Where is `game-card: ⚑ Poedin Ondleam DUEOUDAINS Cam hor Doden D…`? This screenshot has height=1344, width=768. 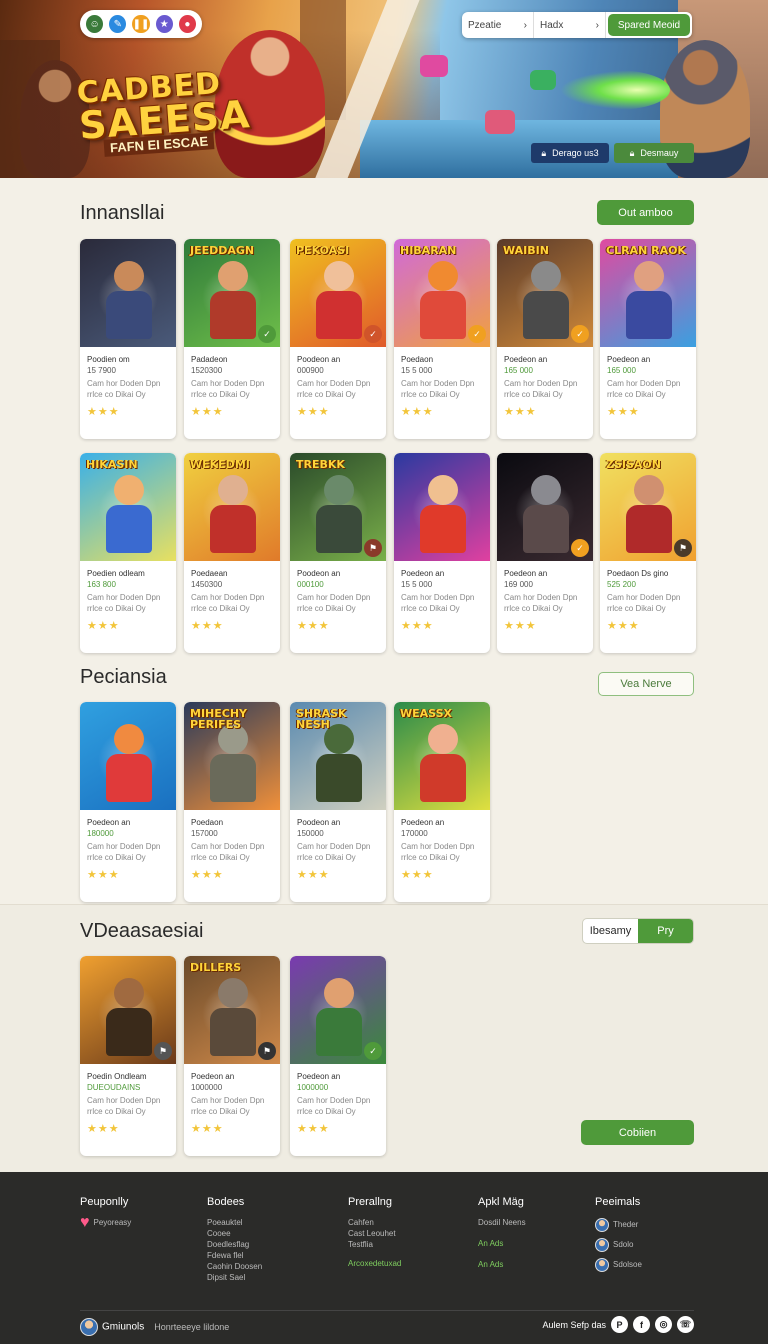
game-card: ⚑ Poedin Ondleam DUEOUDAINS Cam hor Doden D… is located at coordinates (128, 1056).